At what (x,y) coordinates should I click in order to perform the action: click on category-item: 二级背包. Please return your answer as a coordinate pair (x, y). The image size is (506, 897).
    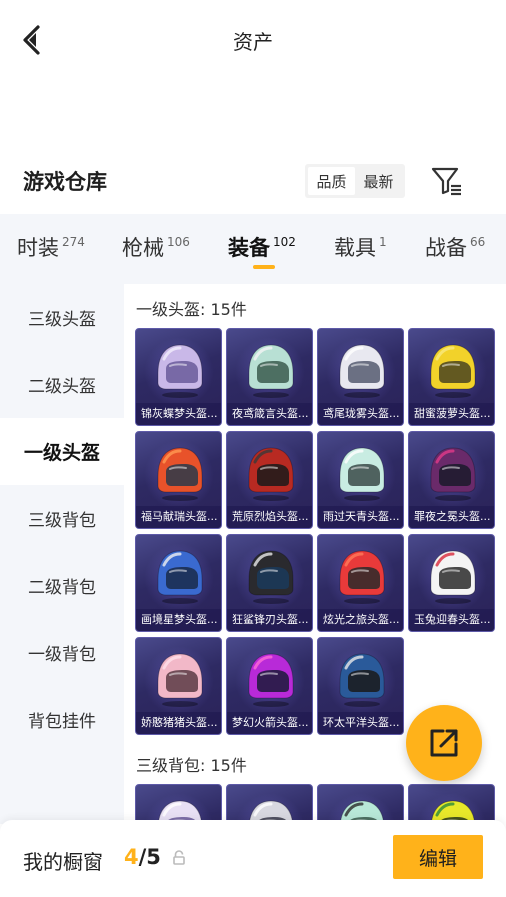
    Looking at the image, I should click on (62, 585).